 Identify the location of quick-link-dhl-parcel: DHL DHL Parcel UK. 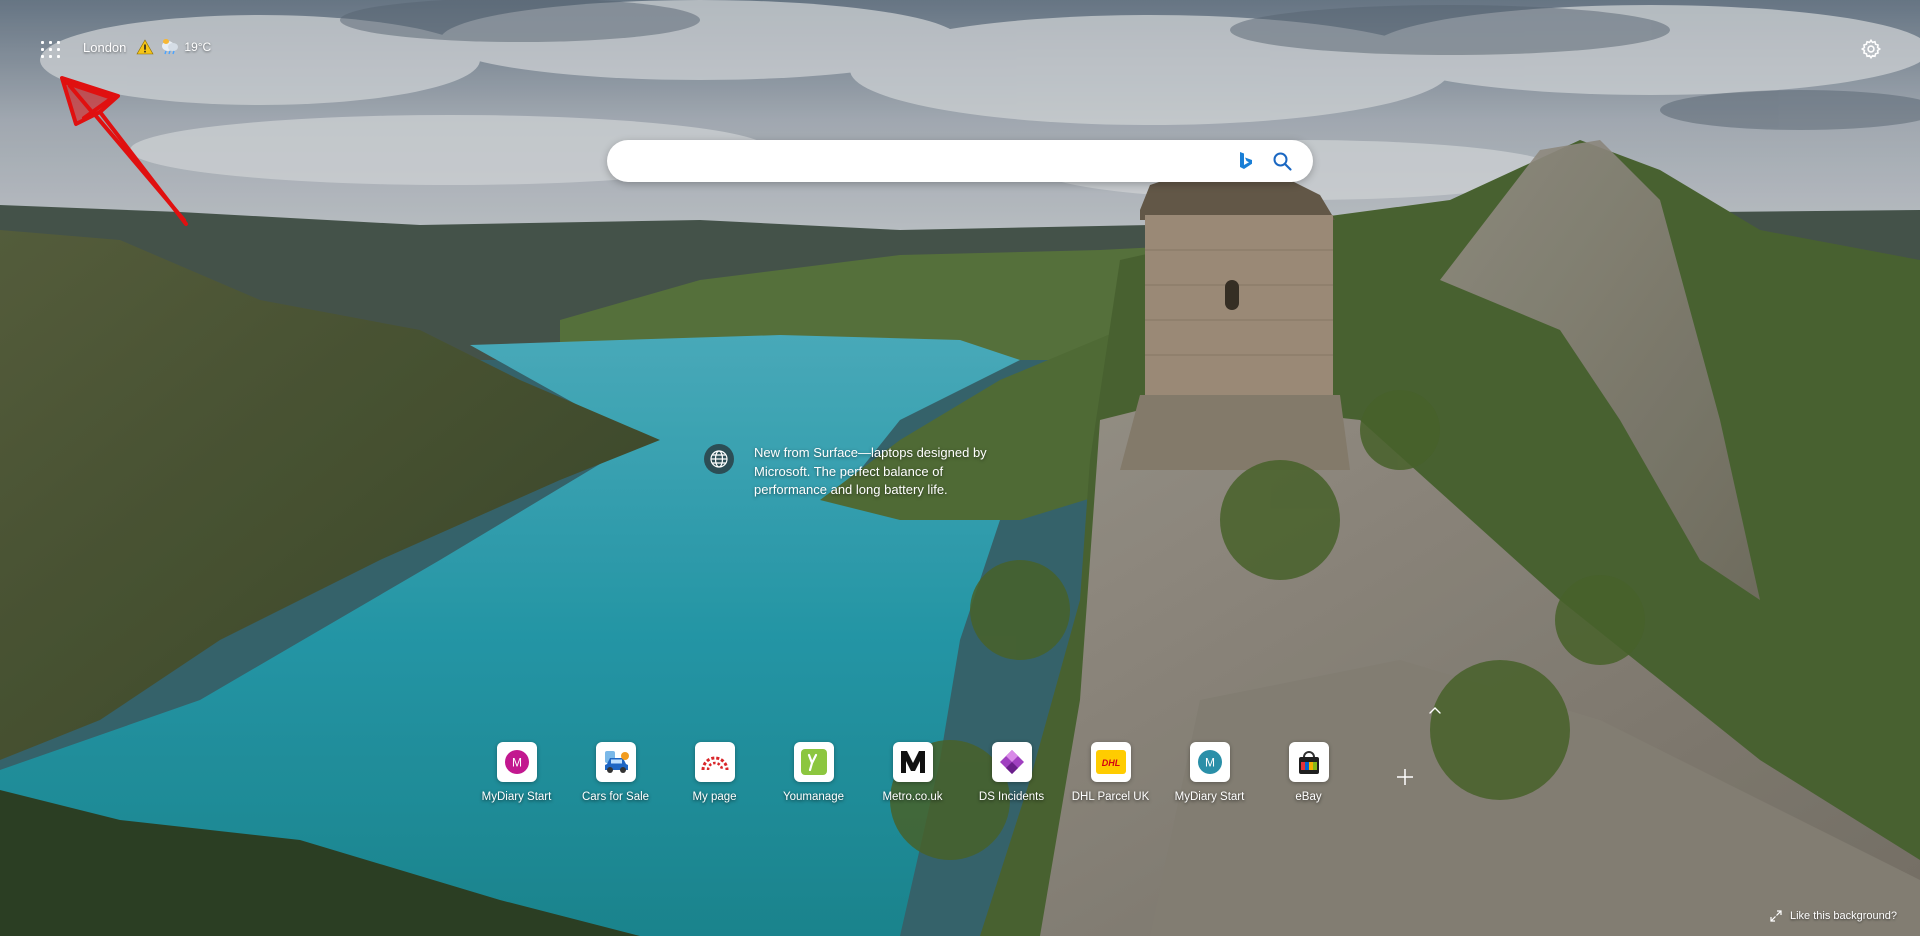
(1110, 772).